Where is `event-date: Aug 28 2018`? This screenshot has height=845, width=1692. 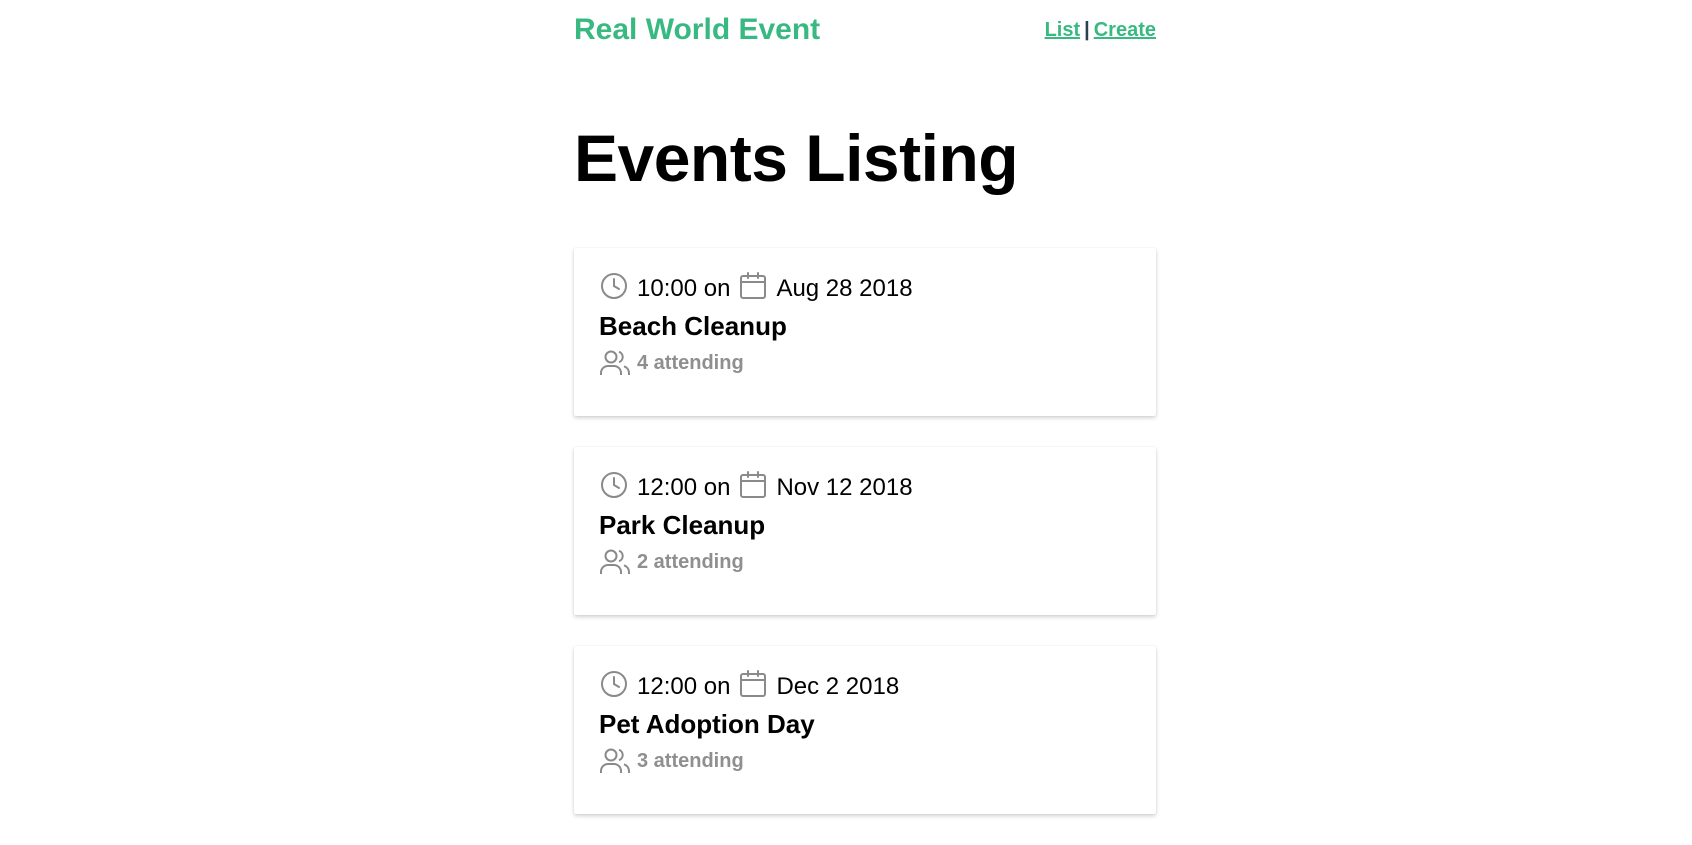
event-date: Aug 28 2018 is located at coordinates (844, 288).